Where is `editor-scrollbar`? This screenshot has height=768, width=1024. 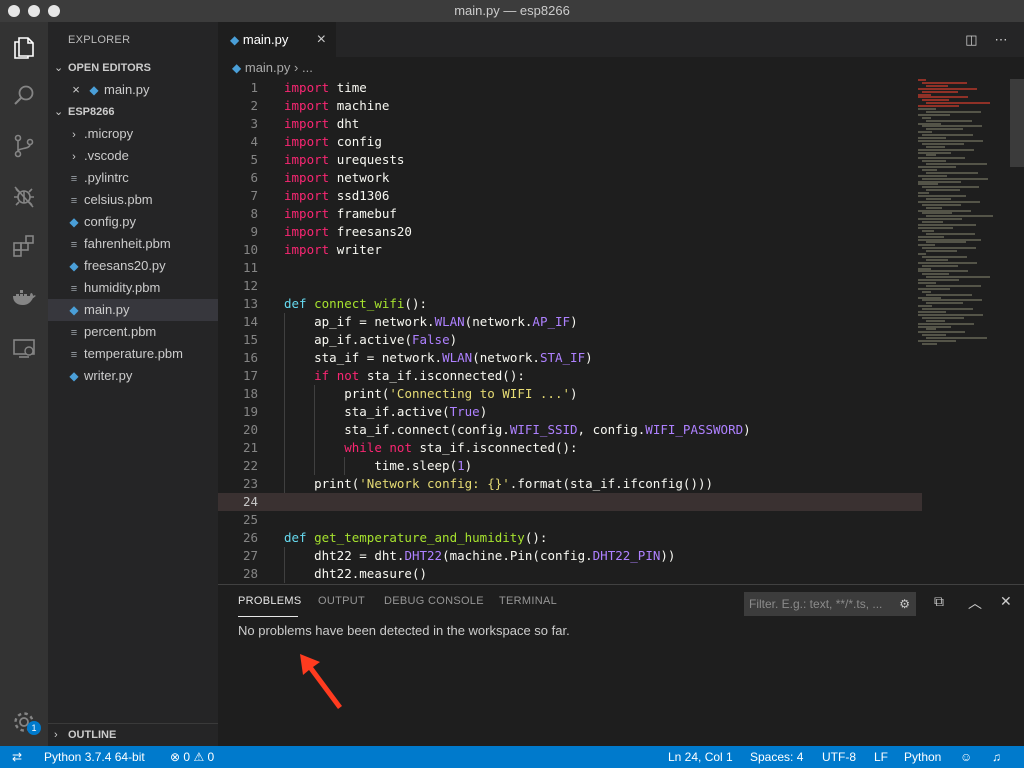
editor-scrollbar is located at coordinates (1017, 123).